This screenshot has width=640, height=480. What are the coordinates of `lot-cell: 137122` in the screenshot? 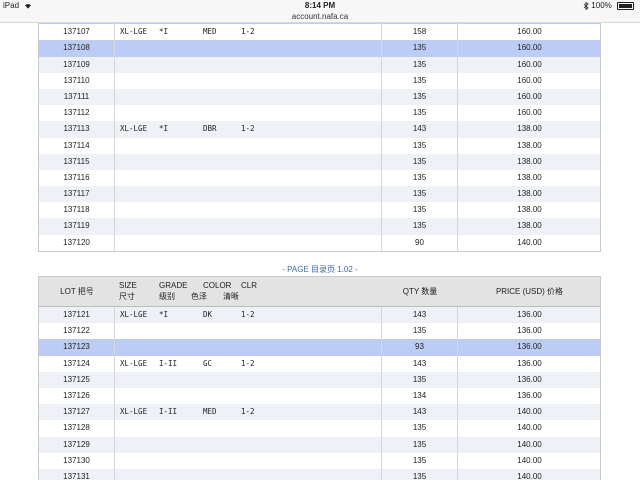 It's located at (77, 331).